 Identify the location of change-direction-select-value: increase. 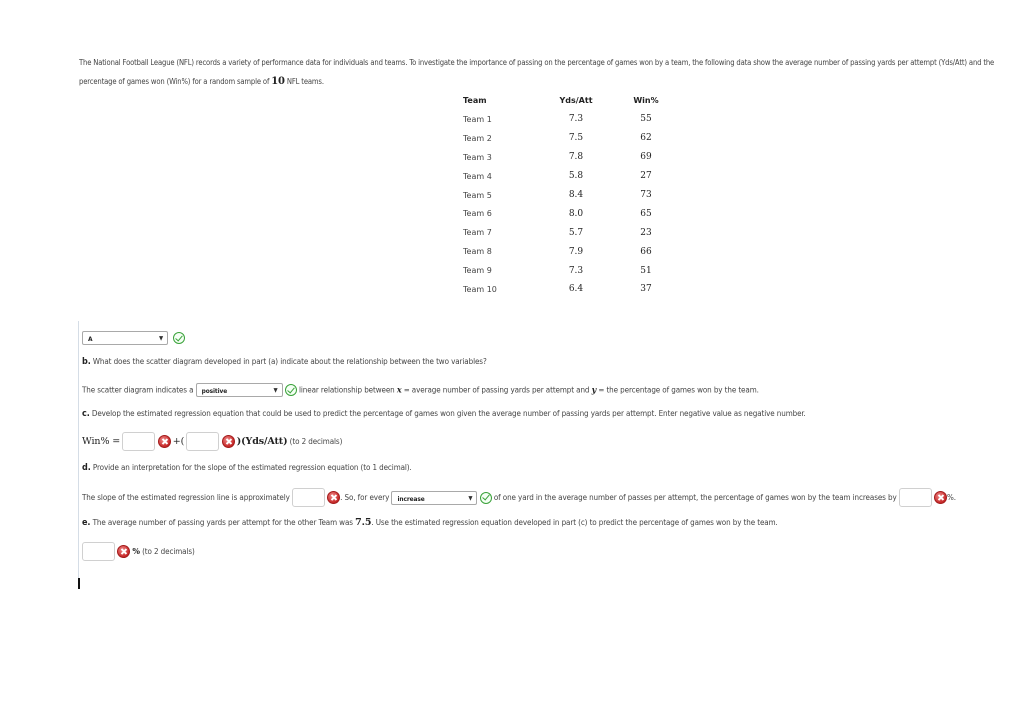
(411, 498).